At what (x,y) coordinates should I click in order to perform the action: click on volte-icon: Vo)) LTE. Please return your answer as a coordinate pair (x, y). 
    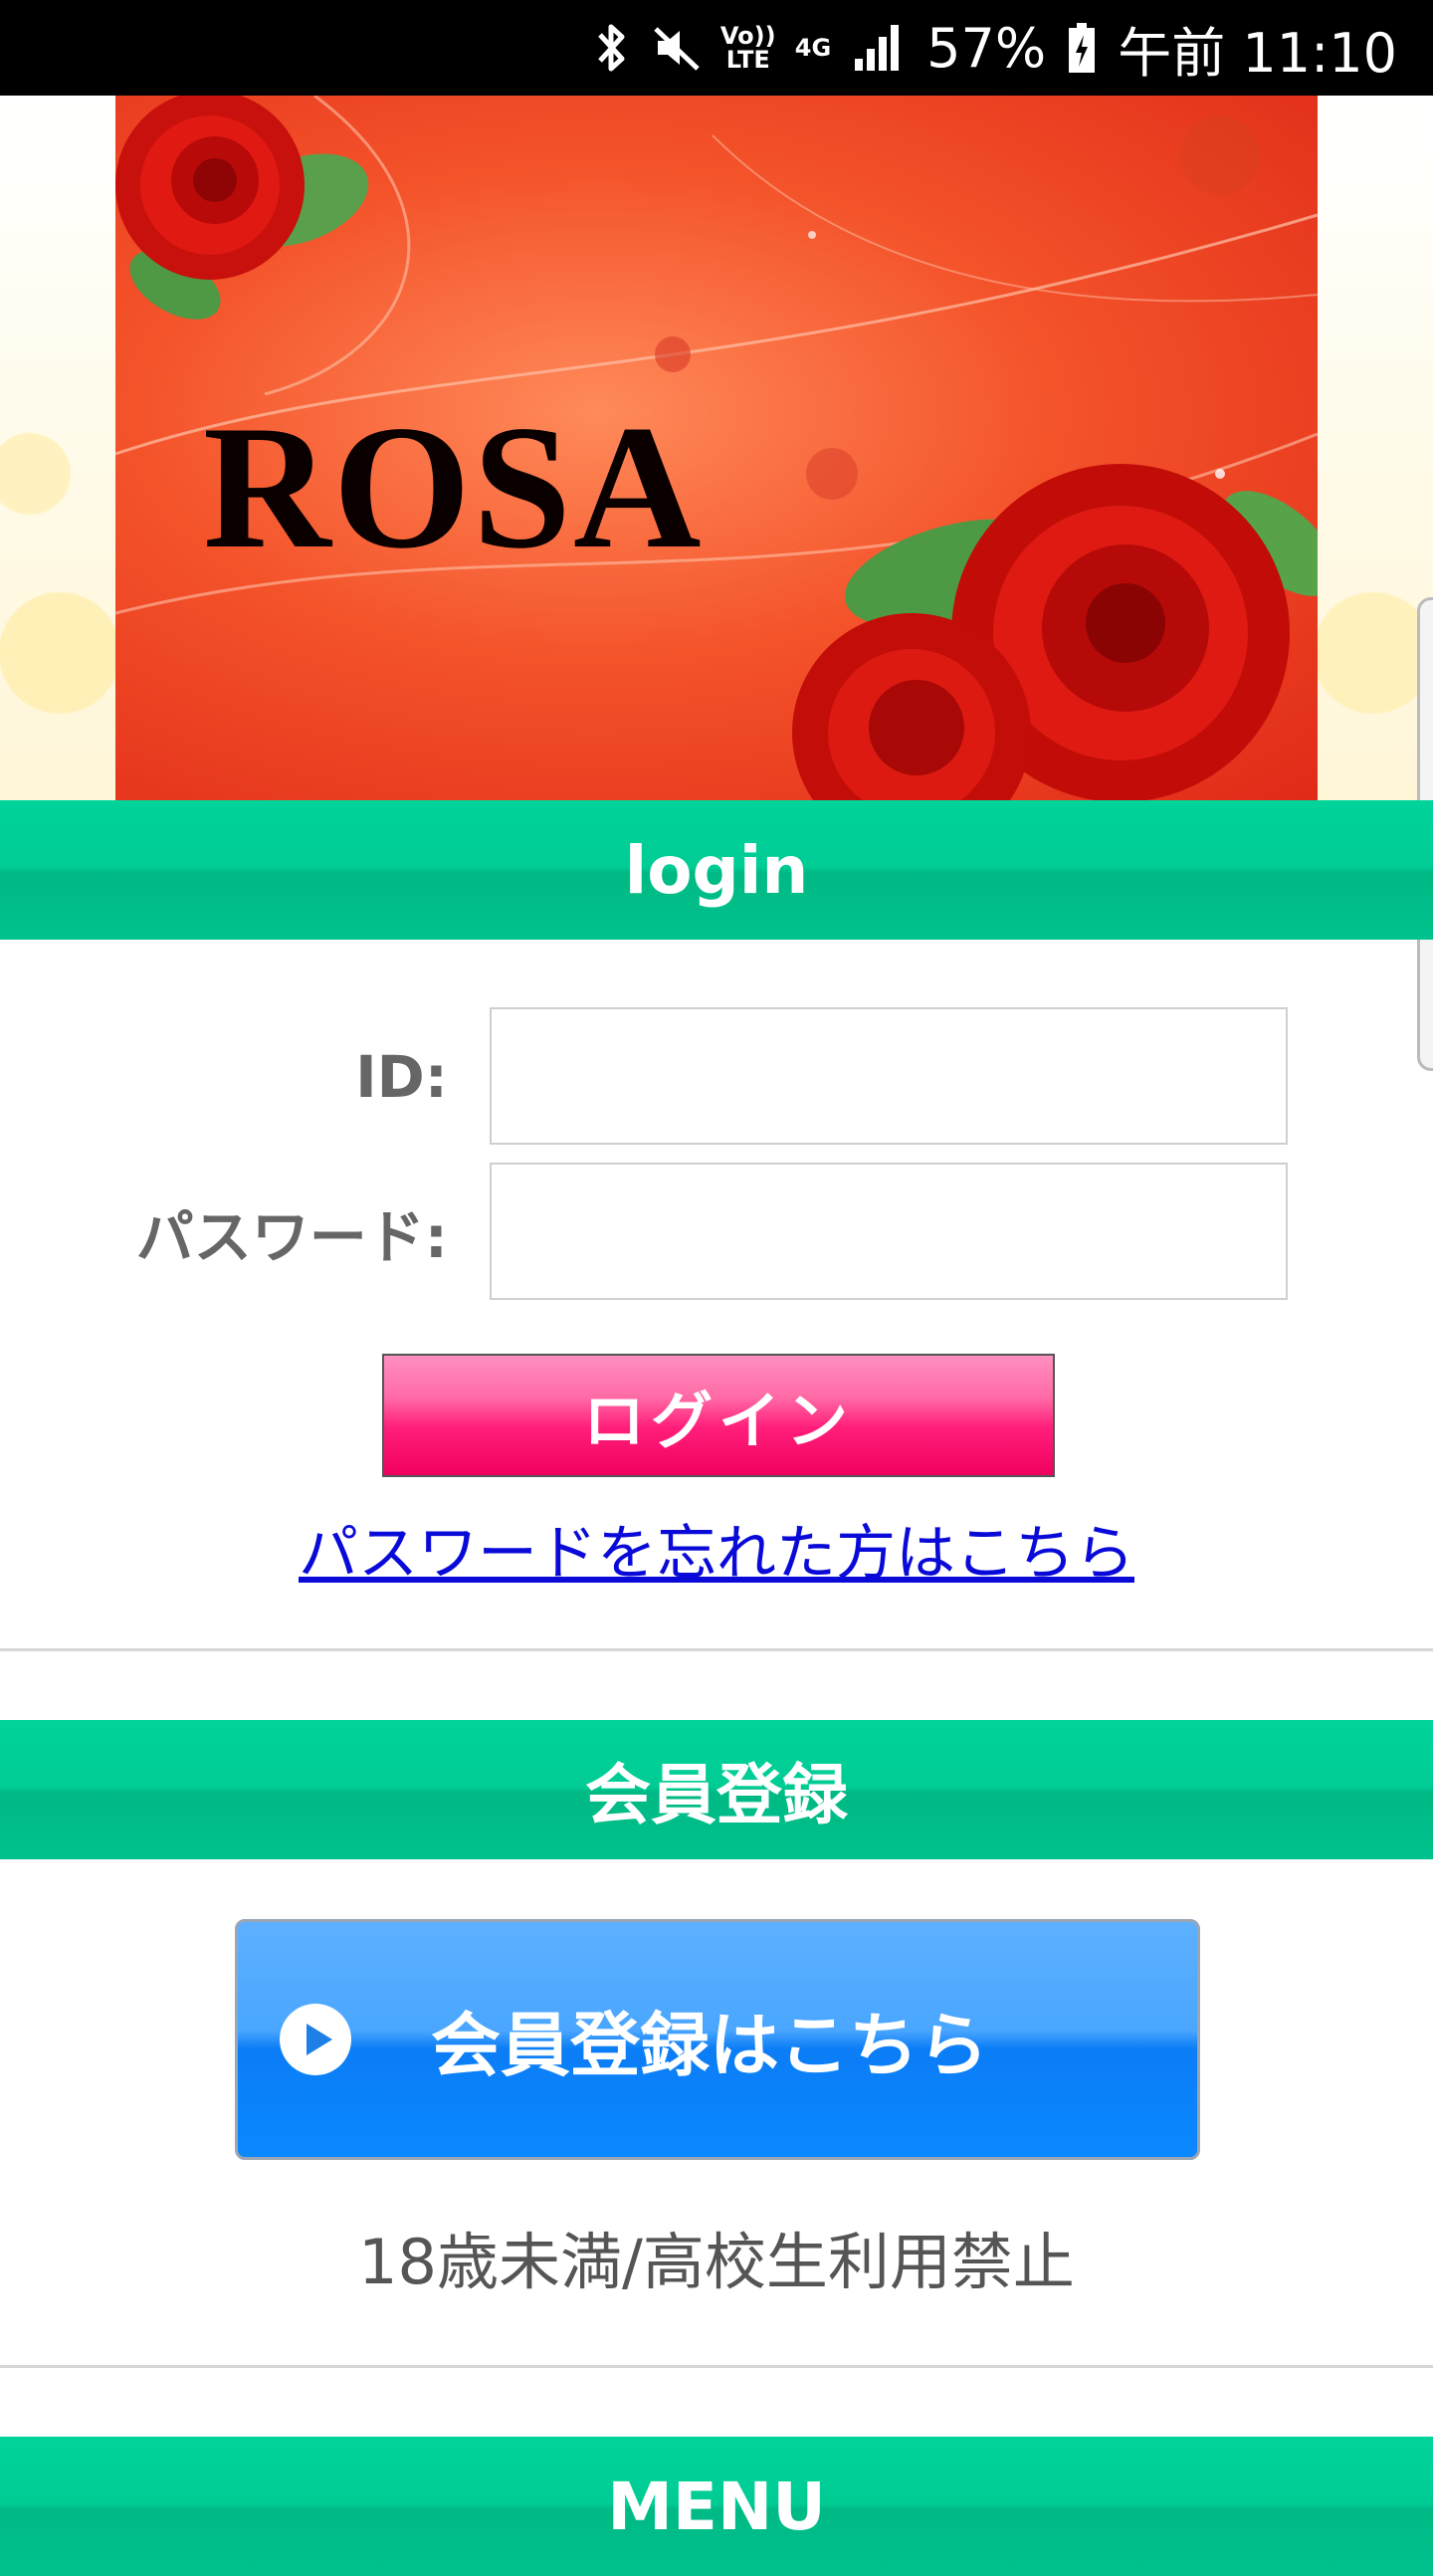
    Looking at the image, I should click on (747, 48).